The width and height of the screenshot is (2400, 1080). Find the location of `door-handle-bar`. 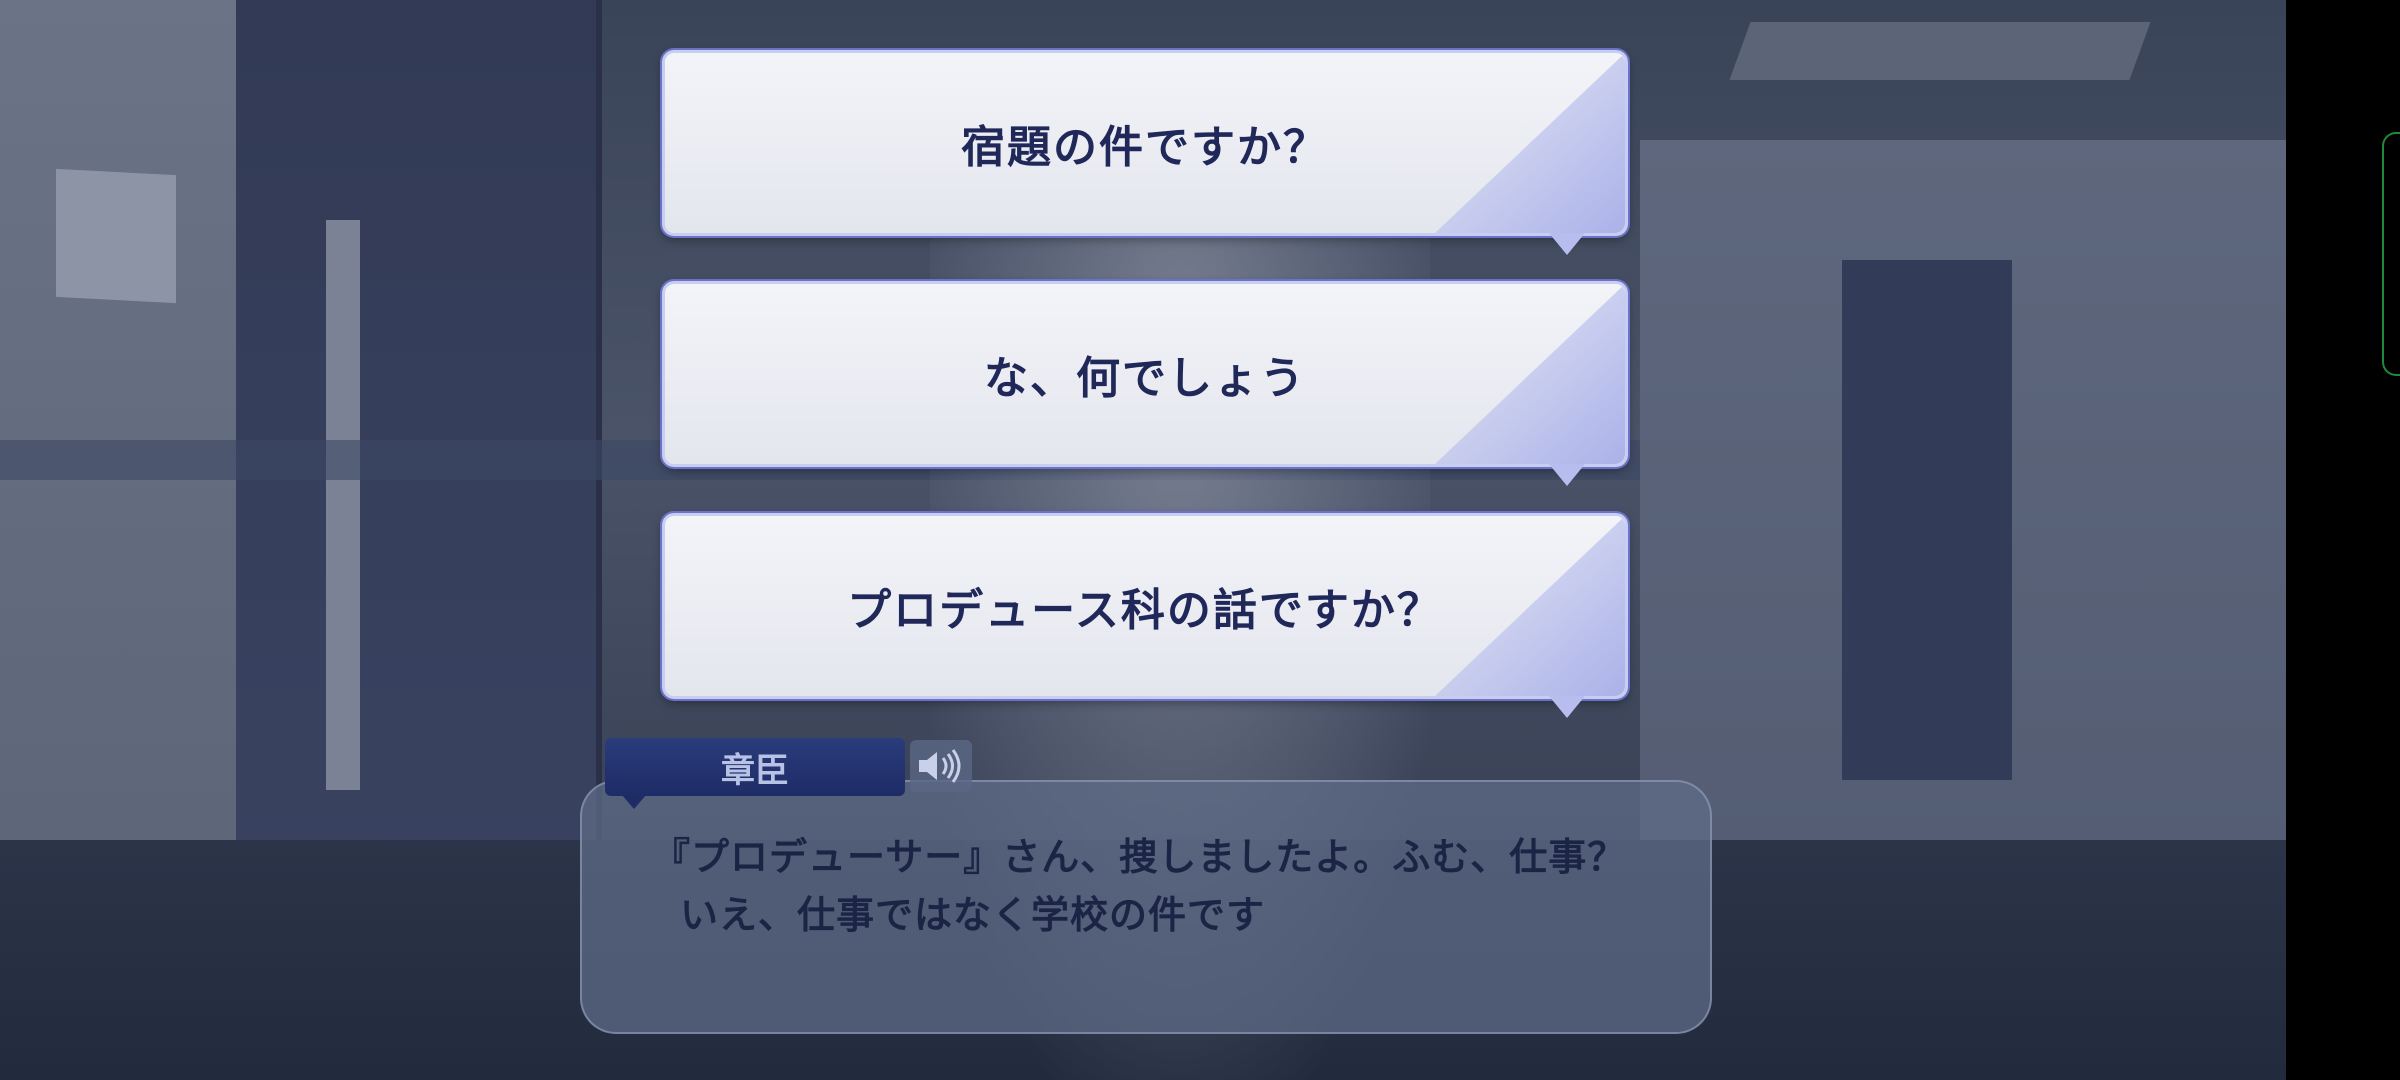

door-handle-bar is located at coordinates (343, 505).